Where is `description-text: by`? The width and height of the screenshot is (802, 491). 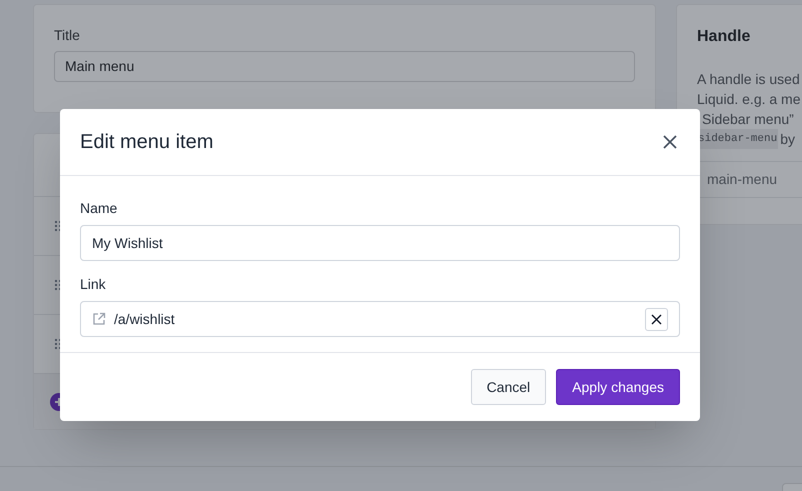
description-text: by is located at coordinates (788, 139).